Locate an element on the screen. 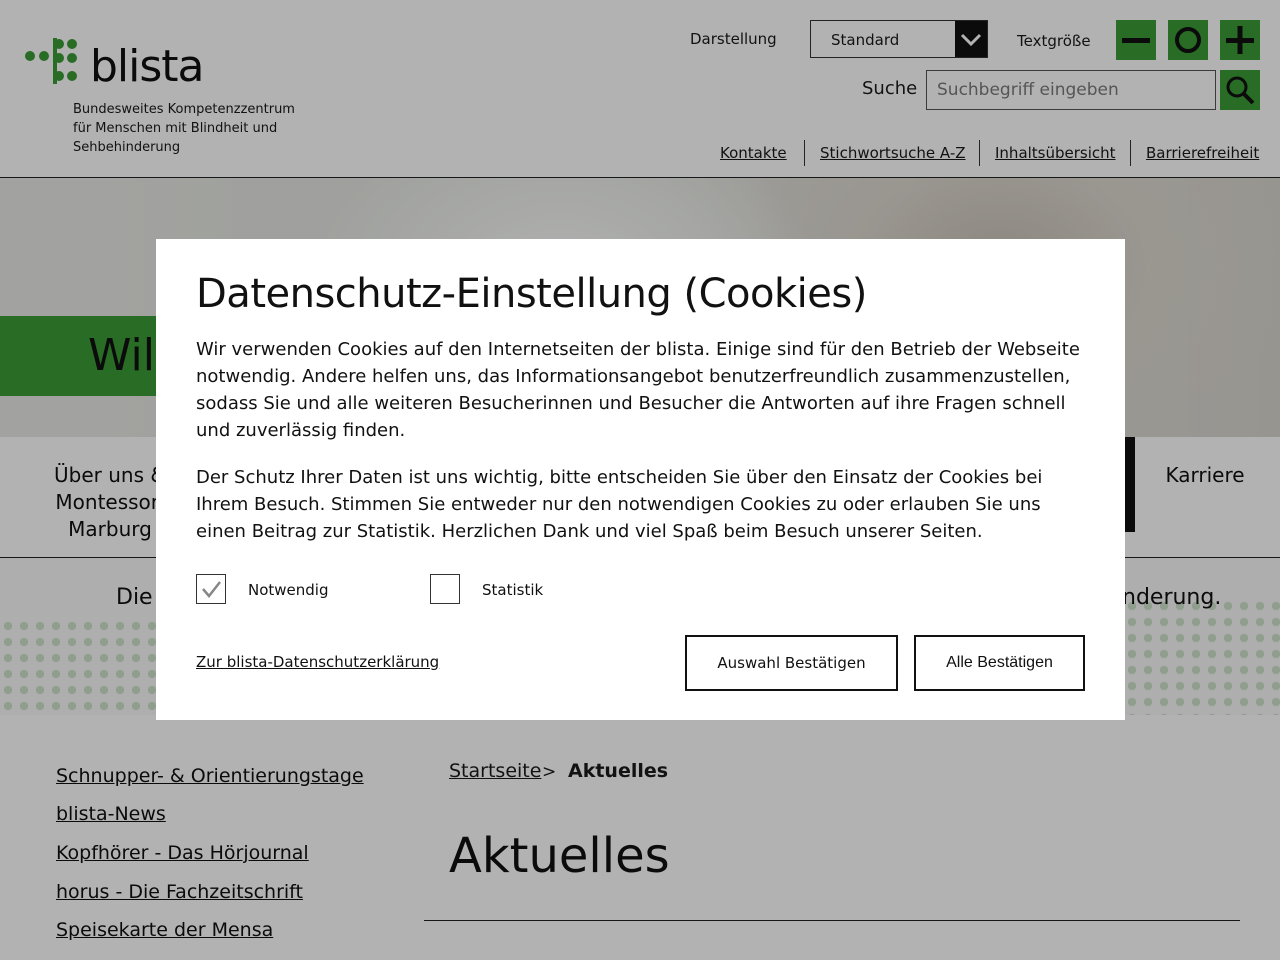  checkbox-statistics is located at coordinates (445, 589).